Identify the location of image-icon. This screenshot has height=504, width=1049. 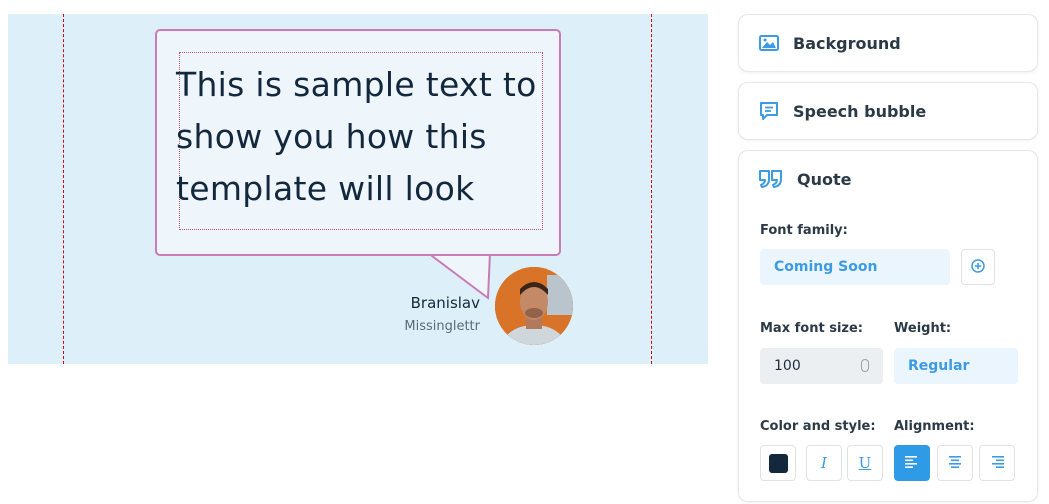
(769, 43).